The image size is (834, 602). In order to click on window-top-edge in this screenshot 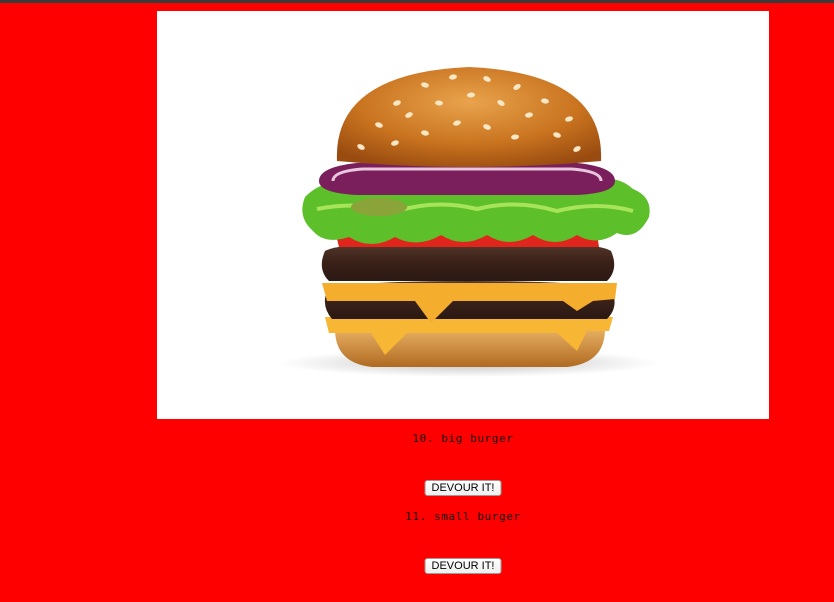, I will do `click(417, 1)`.